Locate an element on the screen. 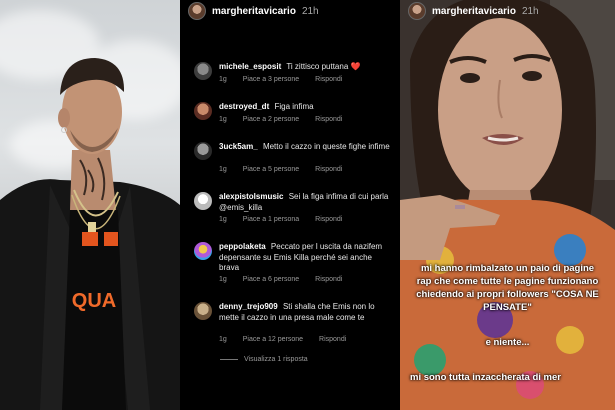  heart-emoji: ❤️ is located at coordinates (355, 66).